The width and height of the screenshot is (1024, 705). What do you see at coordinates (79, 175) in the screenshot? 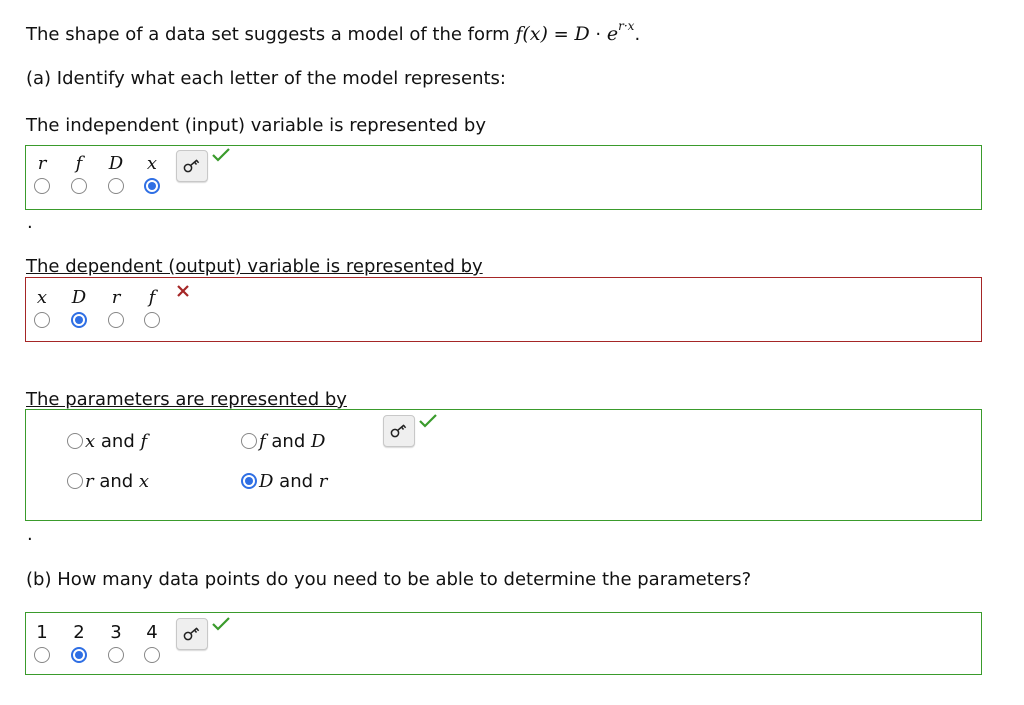
I see `independent-option-f: f` at bounding box center [79, 175].